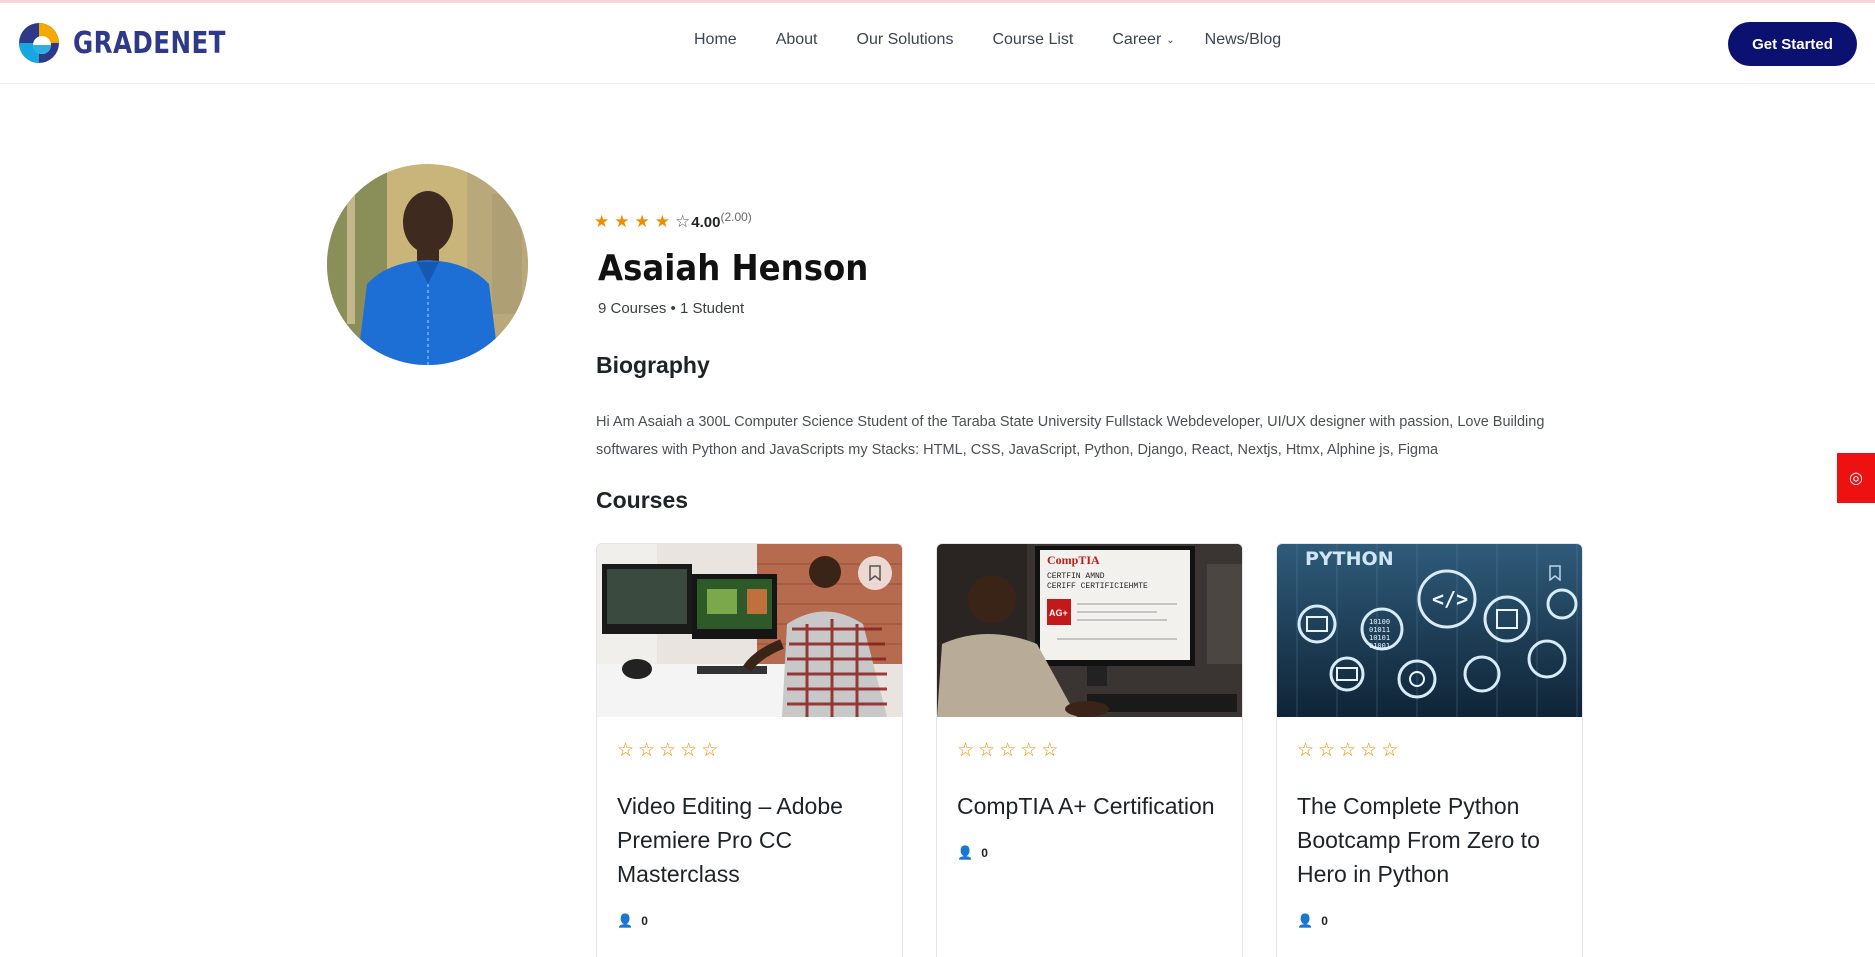  What do you see at coordinates (642, 500) in the screenshot?
I see `courses-heading: Courses` at bounding box center [642, 500].